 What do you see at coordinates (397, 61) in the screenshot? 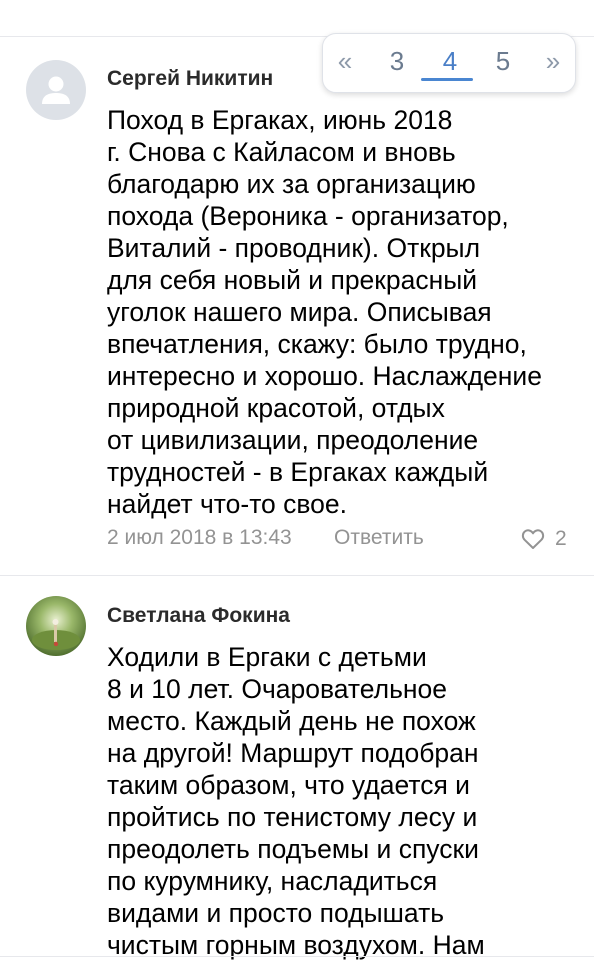
I see `pagination-page-3: 3` at bounding box center [397, 61].